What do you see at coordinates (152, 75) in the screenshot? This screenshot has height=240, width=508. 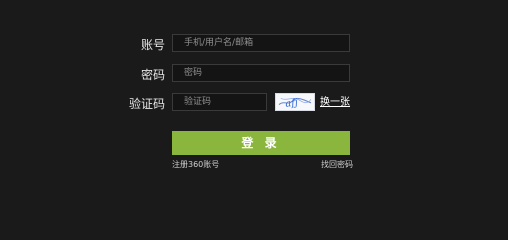 I see `password-label: 密码` at bounding box center [152, 75].